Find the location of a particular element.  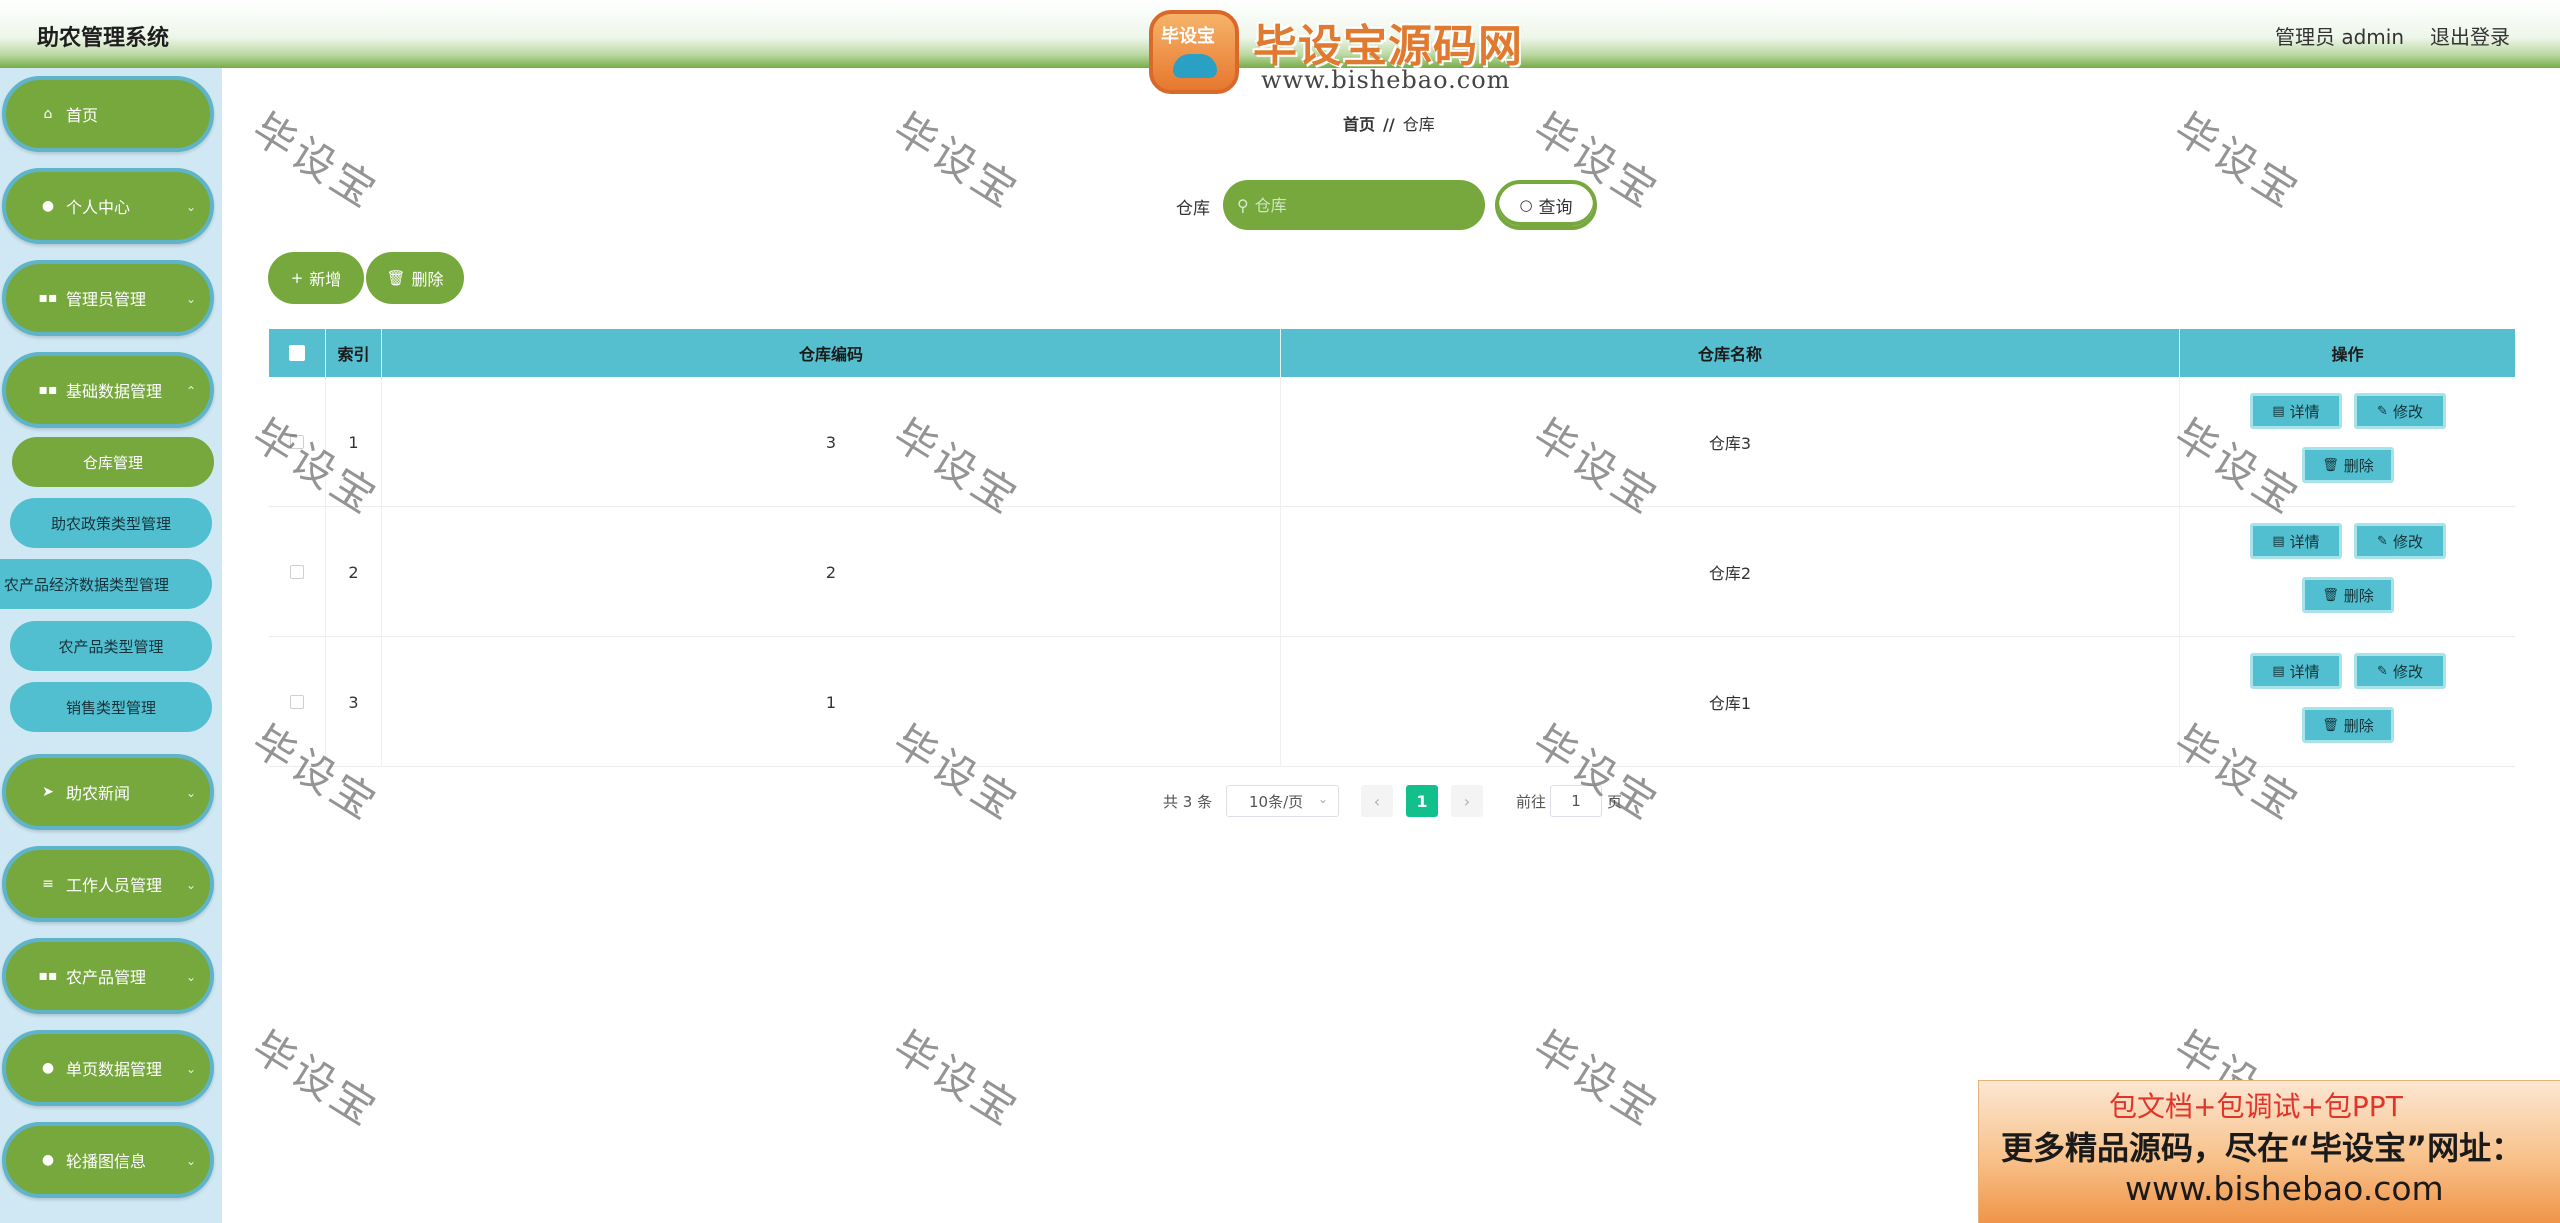

sidebar-item-basic-data: ▪▪ 基础数据管理 ⌃ is located at coordinates (108, 390).